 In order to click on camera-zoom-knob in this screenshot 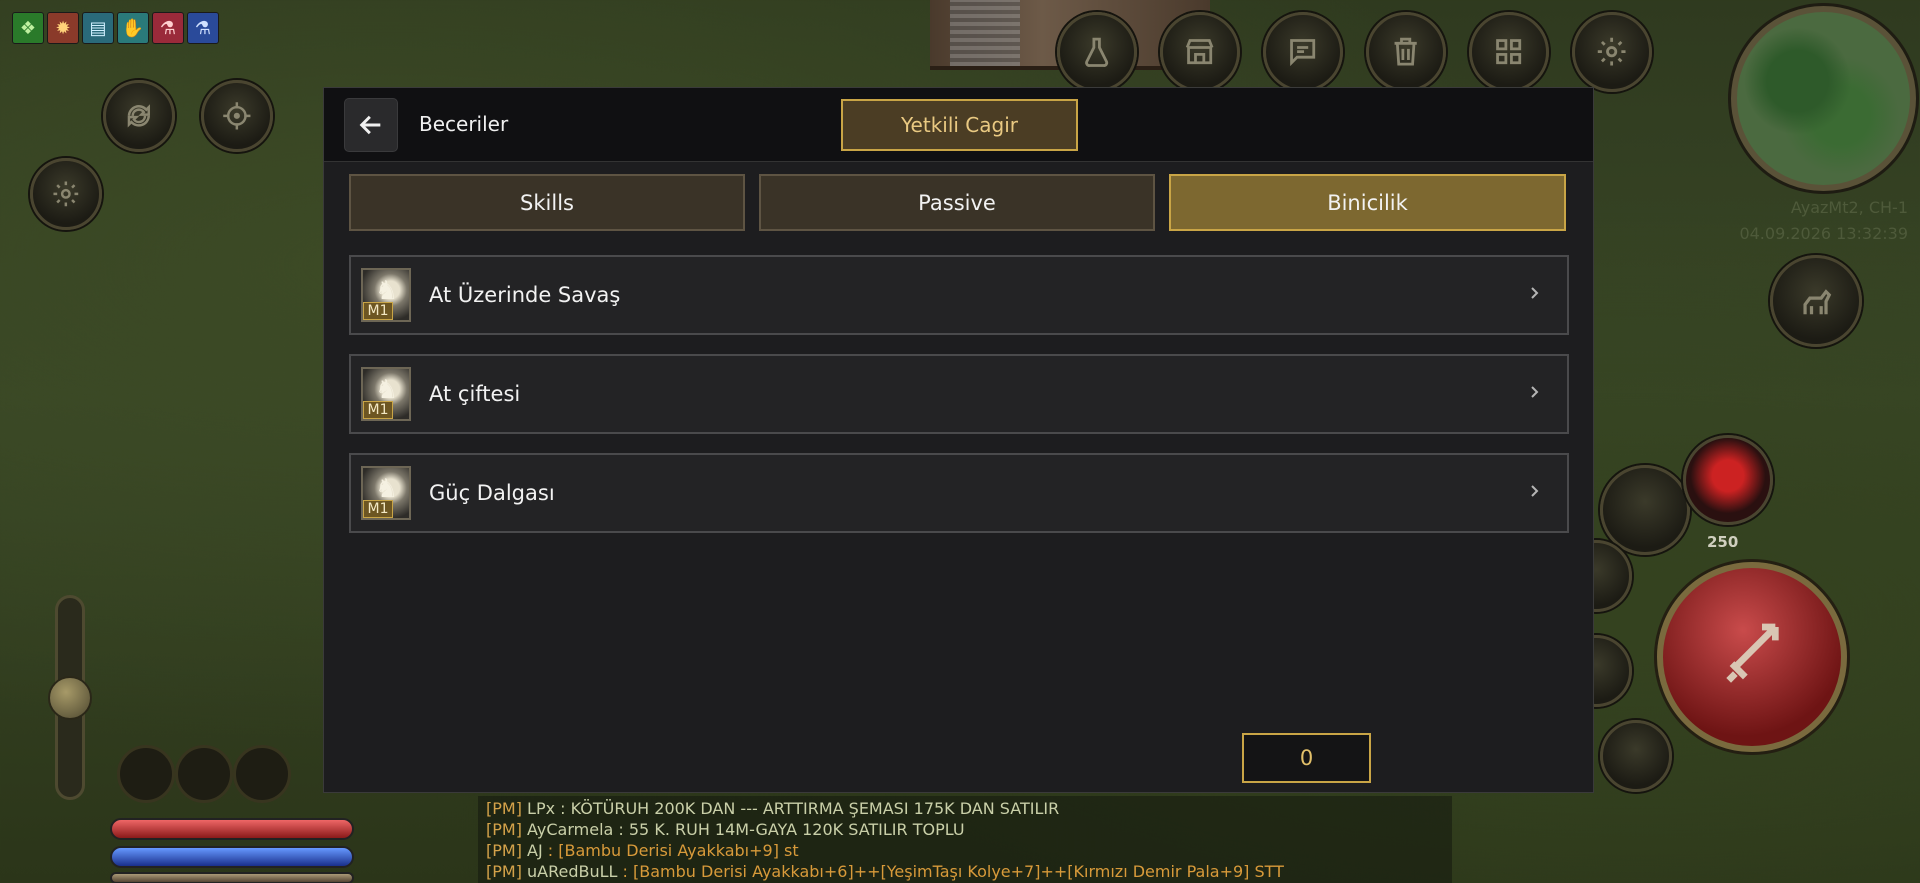, I will do `click(70, 698)`.